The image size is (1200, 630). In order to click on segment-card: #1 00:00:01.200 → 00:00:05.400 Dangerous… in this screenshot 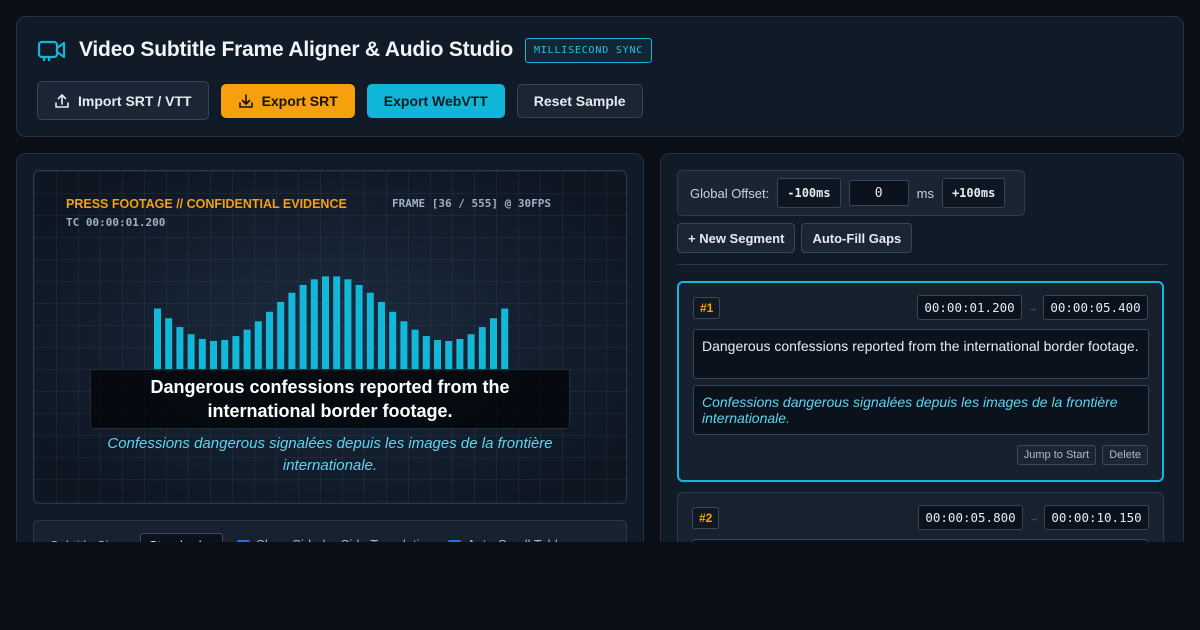, I will do `click(920, 381)`.